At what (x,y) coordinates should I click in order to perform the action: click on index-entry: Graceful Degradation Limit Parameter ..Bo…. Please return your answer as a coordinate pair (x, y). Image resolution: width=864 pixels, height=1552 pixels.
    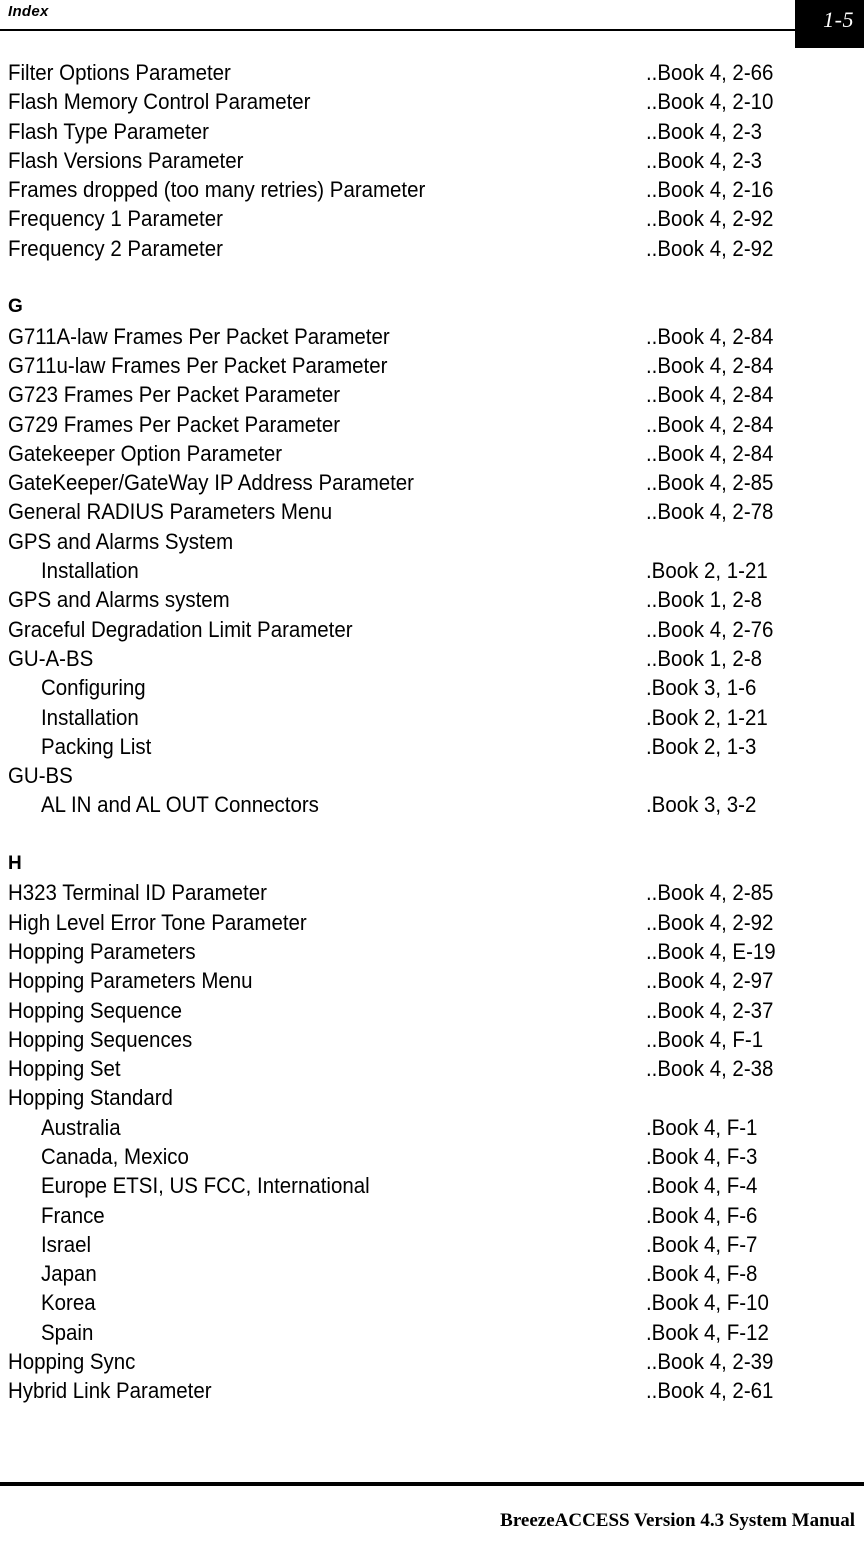
    Looking at the image, I should click on (432, 629).